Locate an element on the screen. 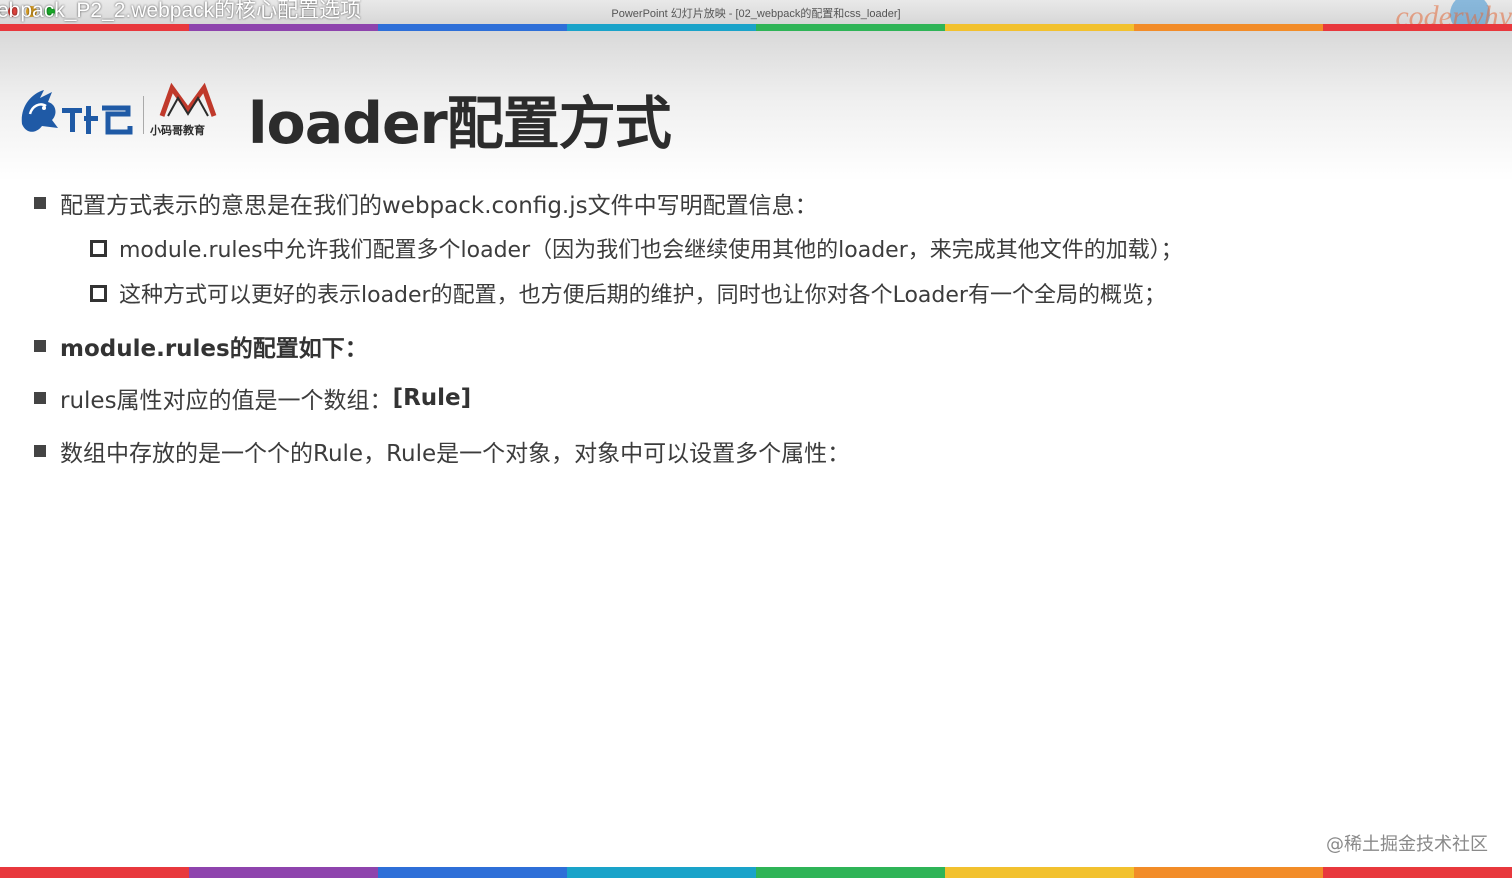  mountain-logo-icon: 小码哥教育 is located at coordinates (183, 109).